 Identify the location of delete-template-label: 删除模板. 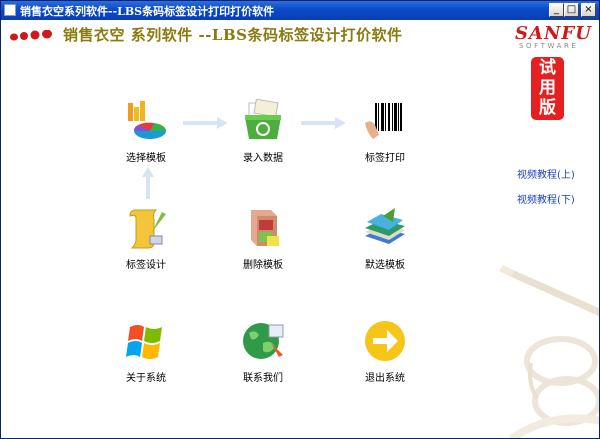
(263, 265).